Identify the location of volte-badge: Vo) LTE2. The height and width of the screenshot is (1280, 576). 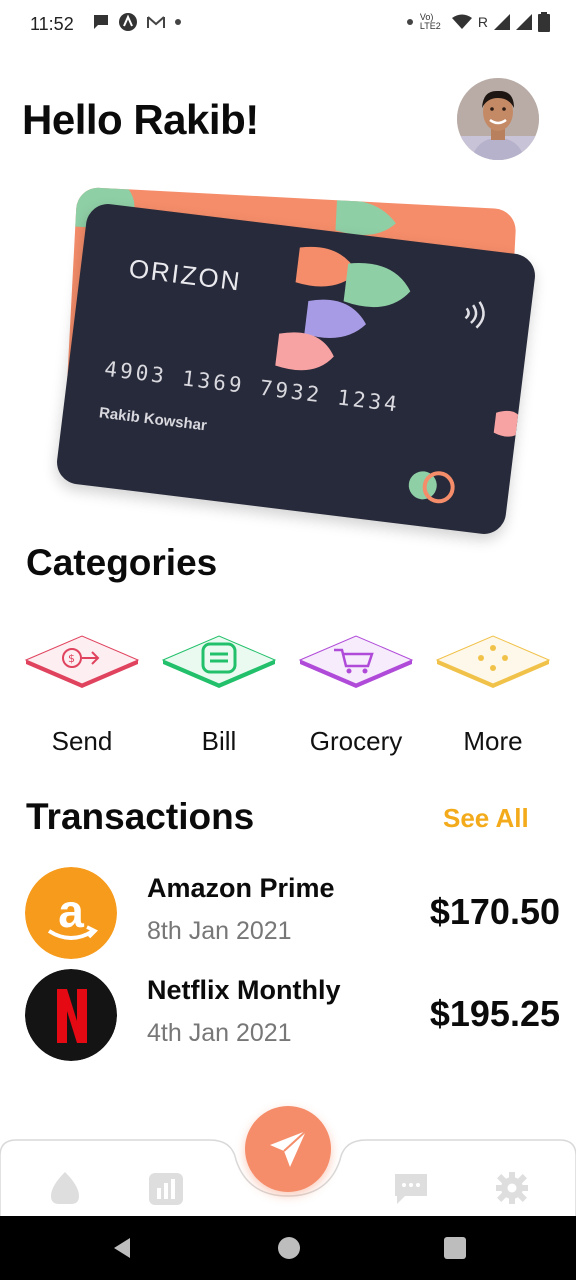
(430, 21).